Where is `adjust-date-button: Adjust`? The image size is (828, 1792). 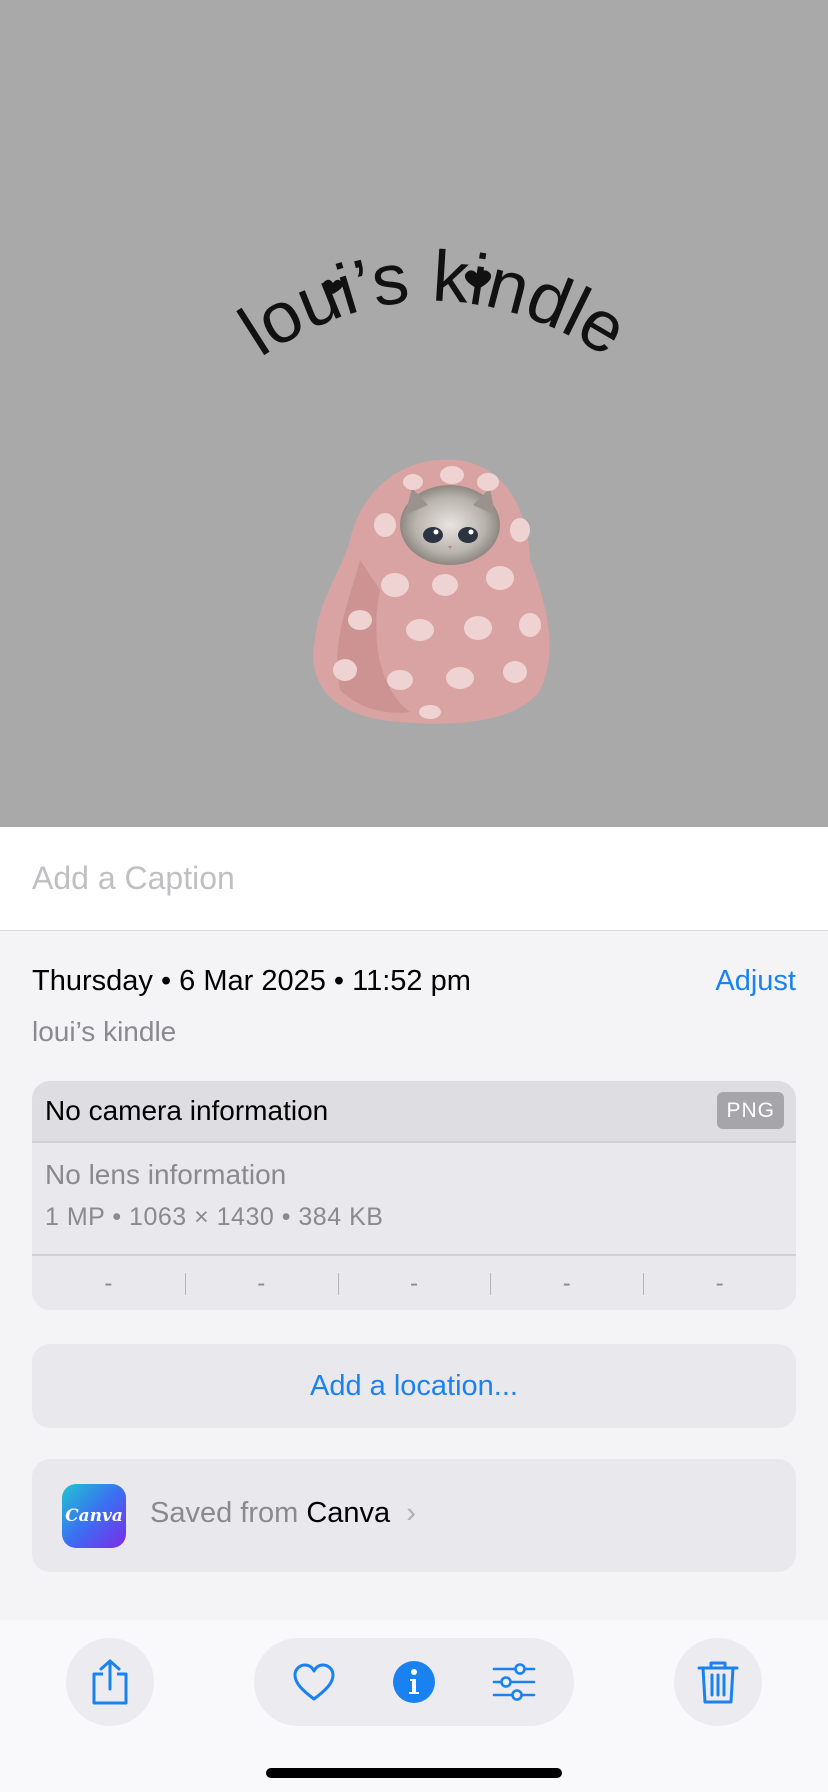
adjust-date-button: Adjust is located at coordinates (755, 981).